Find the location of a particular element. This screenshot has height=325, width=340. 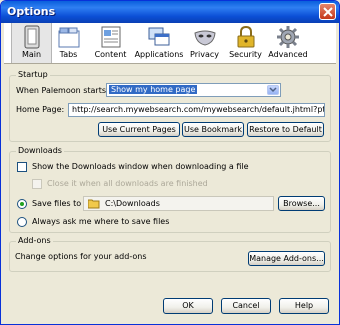

tab-main: Main is located at coordinates (31, 43).